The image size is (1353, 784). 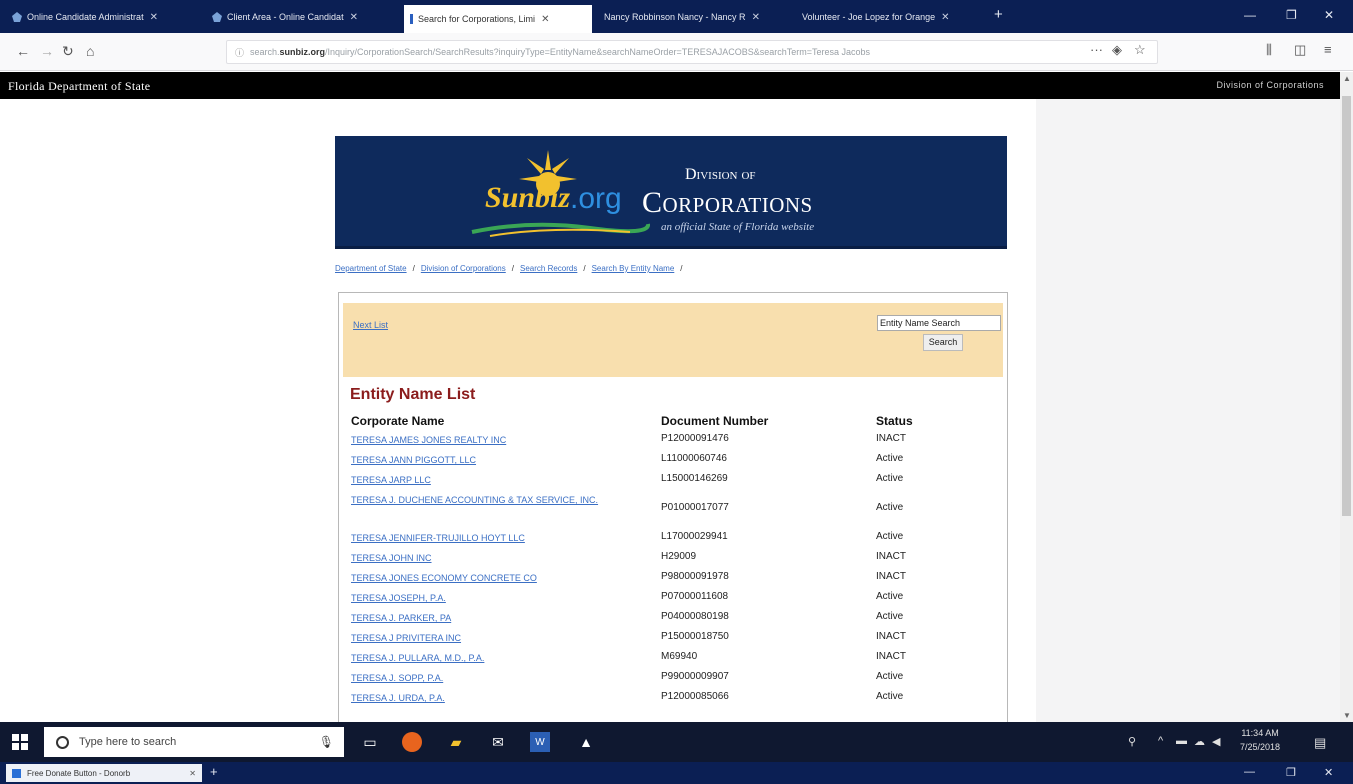 I want to click on corporate-name-link: TERESA JENNIFER-TRUJILLO HOYT LLC, so click(x=501, y=538).